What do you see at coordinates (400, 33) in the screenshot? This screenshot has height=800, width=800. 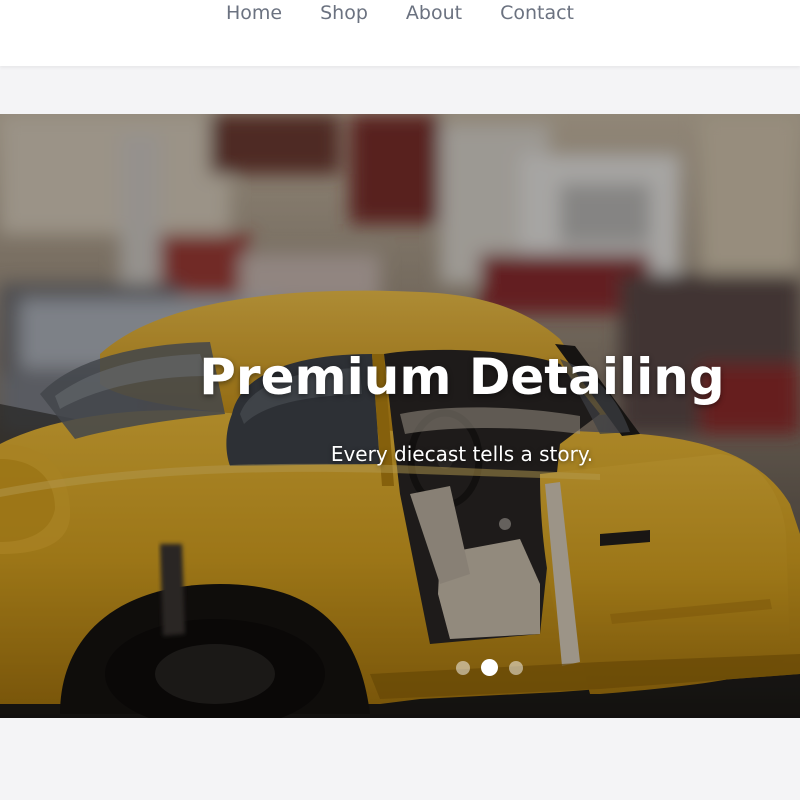 I see `top-navbar: Home Shop About Contact` at bounding box center [400, 33].